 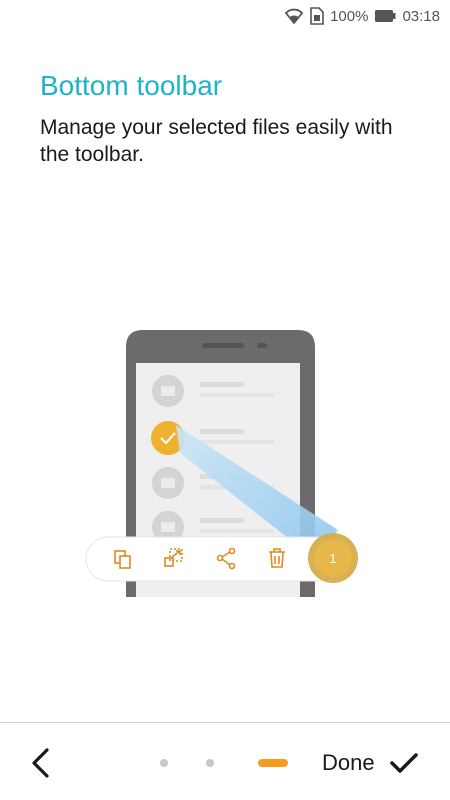 I want to click on page-indicator, so click(x=224, y=763).